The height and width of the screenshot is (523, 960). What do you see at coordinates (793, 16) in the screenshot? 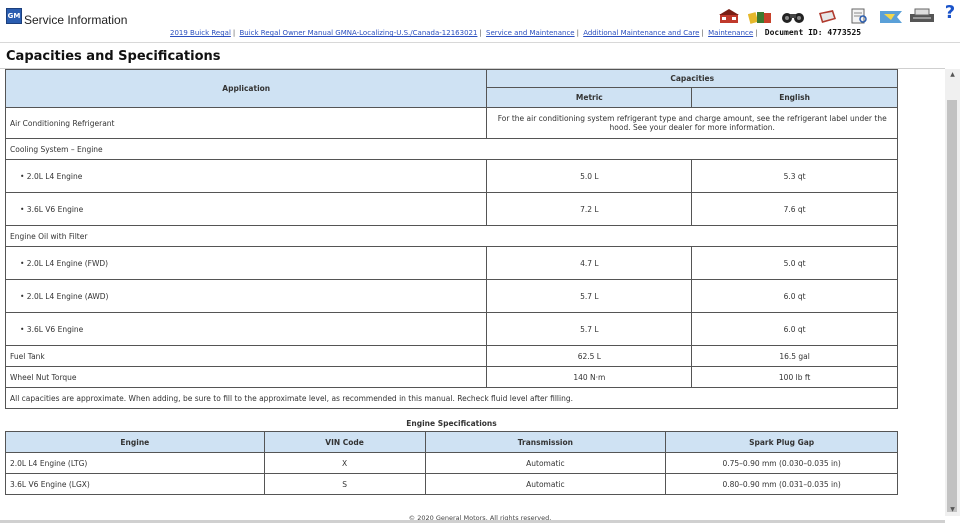
I see `binoculars-icon` at bounding box center [793, 16].